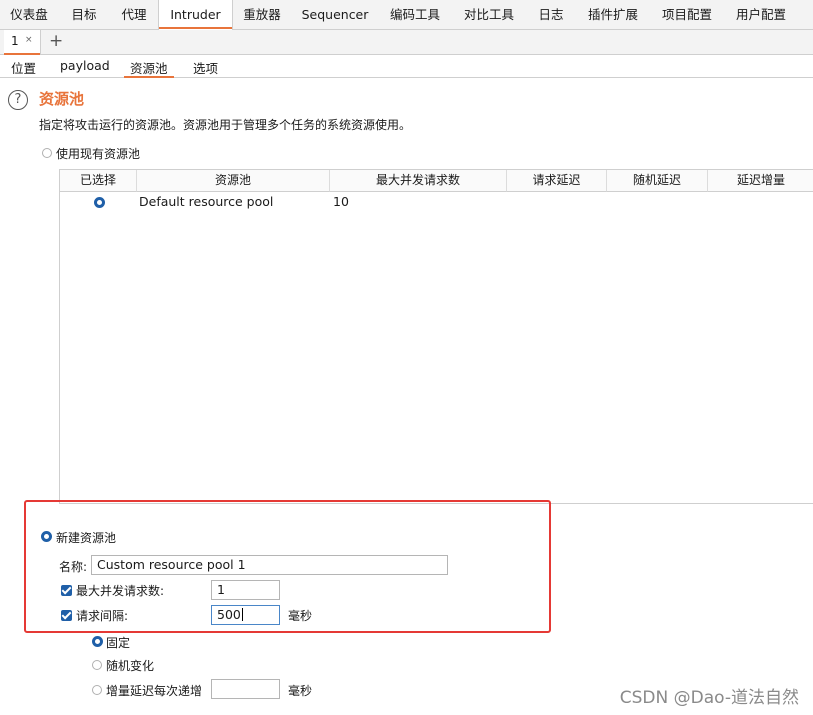 The image size is (813, 715). Describe the element at coordinates (269, 565) in the screenshot. I see `pool-name-input: Custom resource pool 1` at that location.